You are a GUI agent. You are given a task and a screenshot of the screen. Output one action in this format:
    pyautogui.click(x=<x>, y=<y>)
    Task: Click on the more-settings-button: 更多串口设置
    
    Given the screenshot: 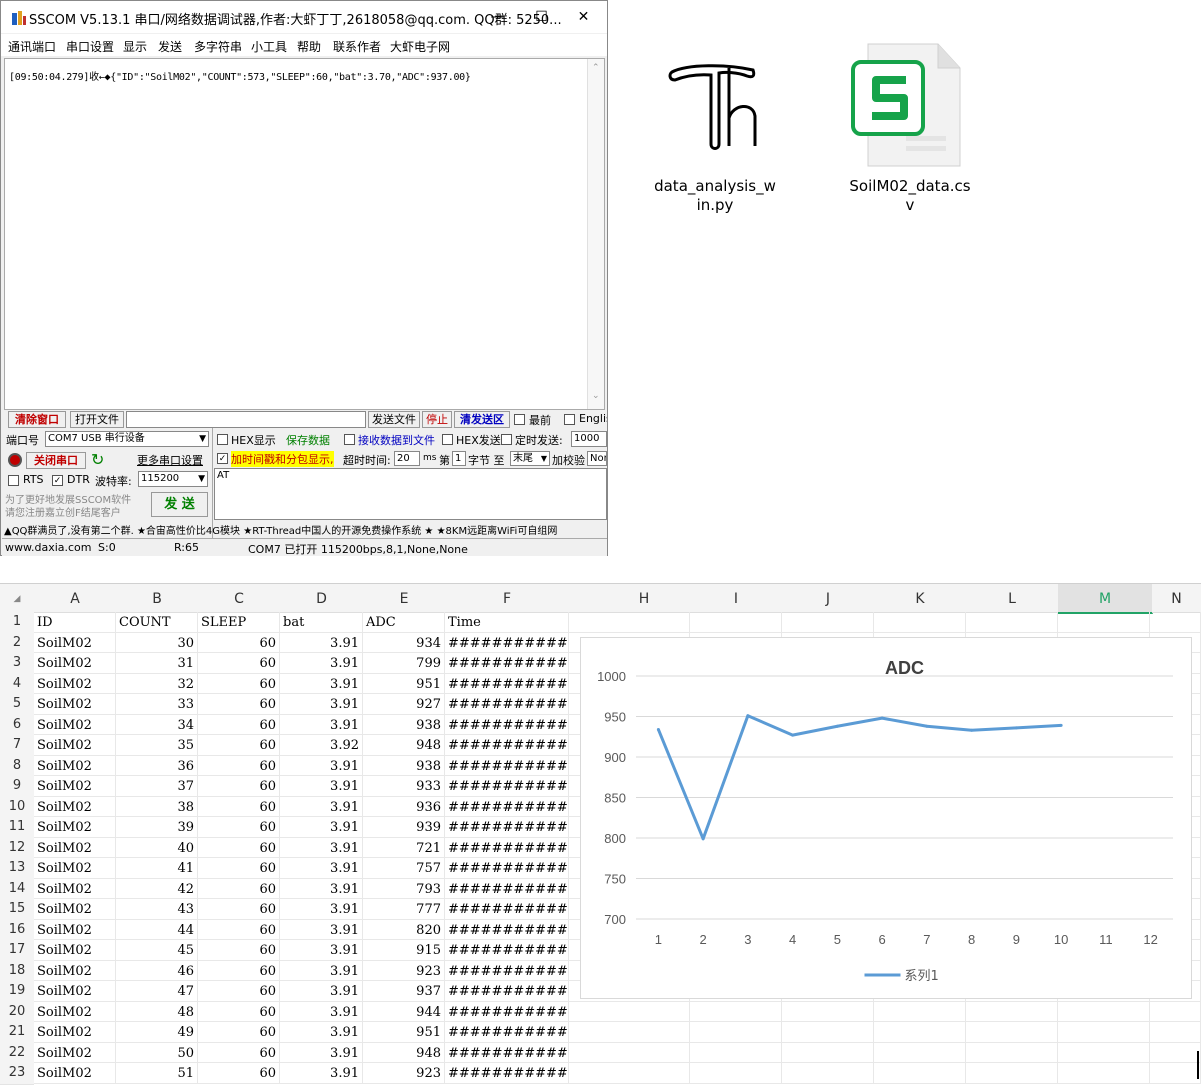 What is the action you would take?
    pyautogui.click(x=170, y=460)
    